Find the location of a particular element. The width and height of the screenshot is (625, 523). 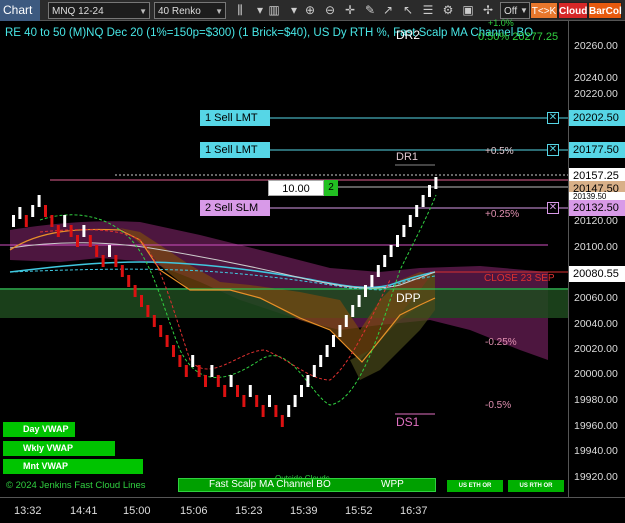

bars-icon: ⫼ is located at coordinates (240, 10).